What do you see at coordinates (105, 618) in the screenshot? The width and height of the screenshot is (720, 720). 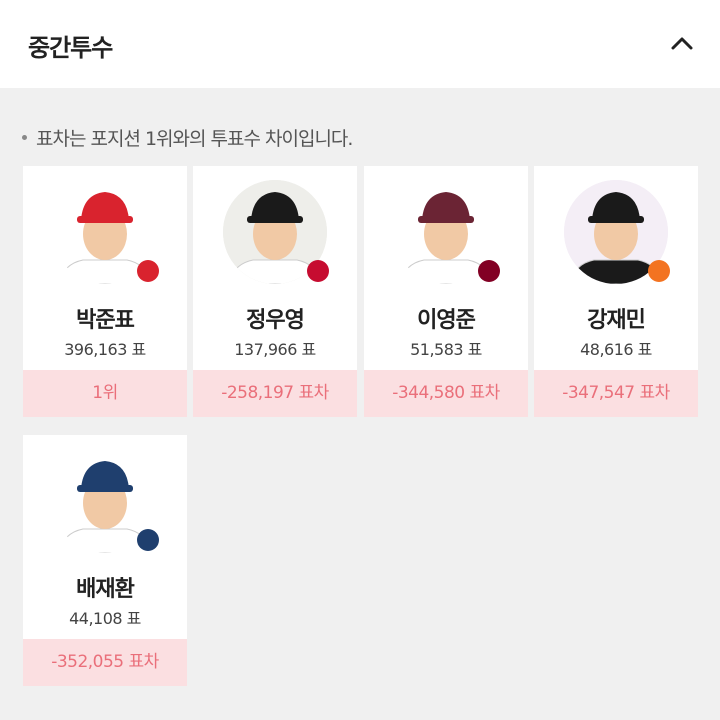 I see `vote-count: 44,108 표` at bounding box center [105, 618].